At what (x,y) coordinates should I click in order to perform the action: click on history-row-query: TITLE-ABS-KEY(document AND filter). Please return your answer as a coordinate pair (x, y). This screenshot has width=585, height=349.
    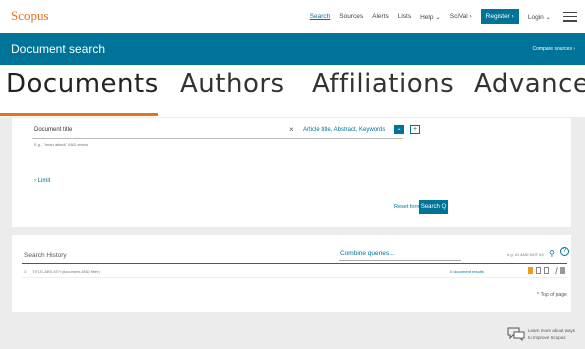
    Looking at the image, I should click on (66, 271).